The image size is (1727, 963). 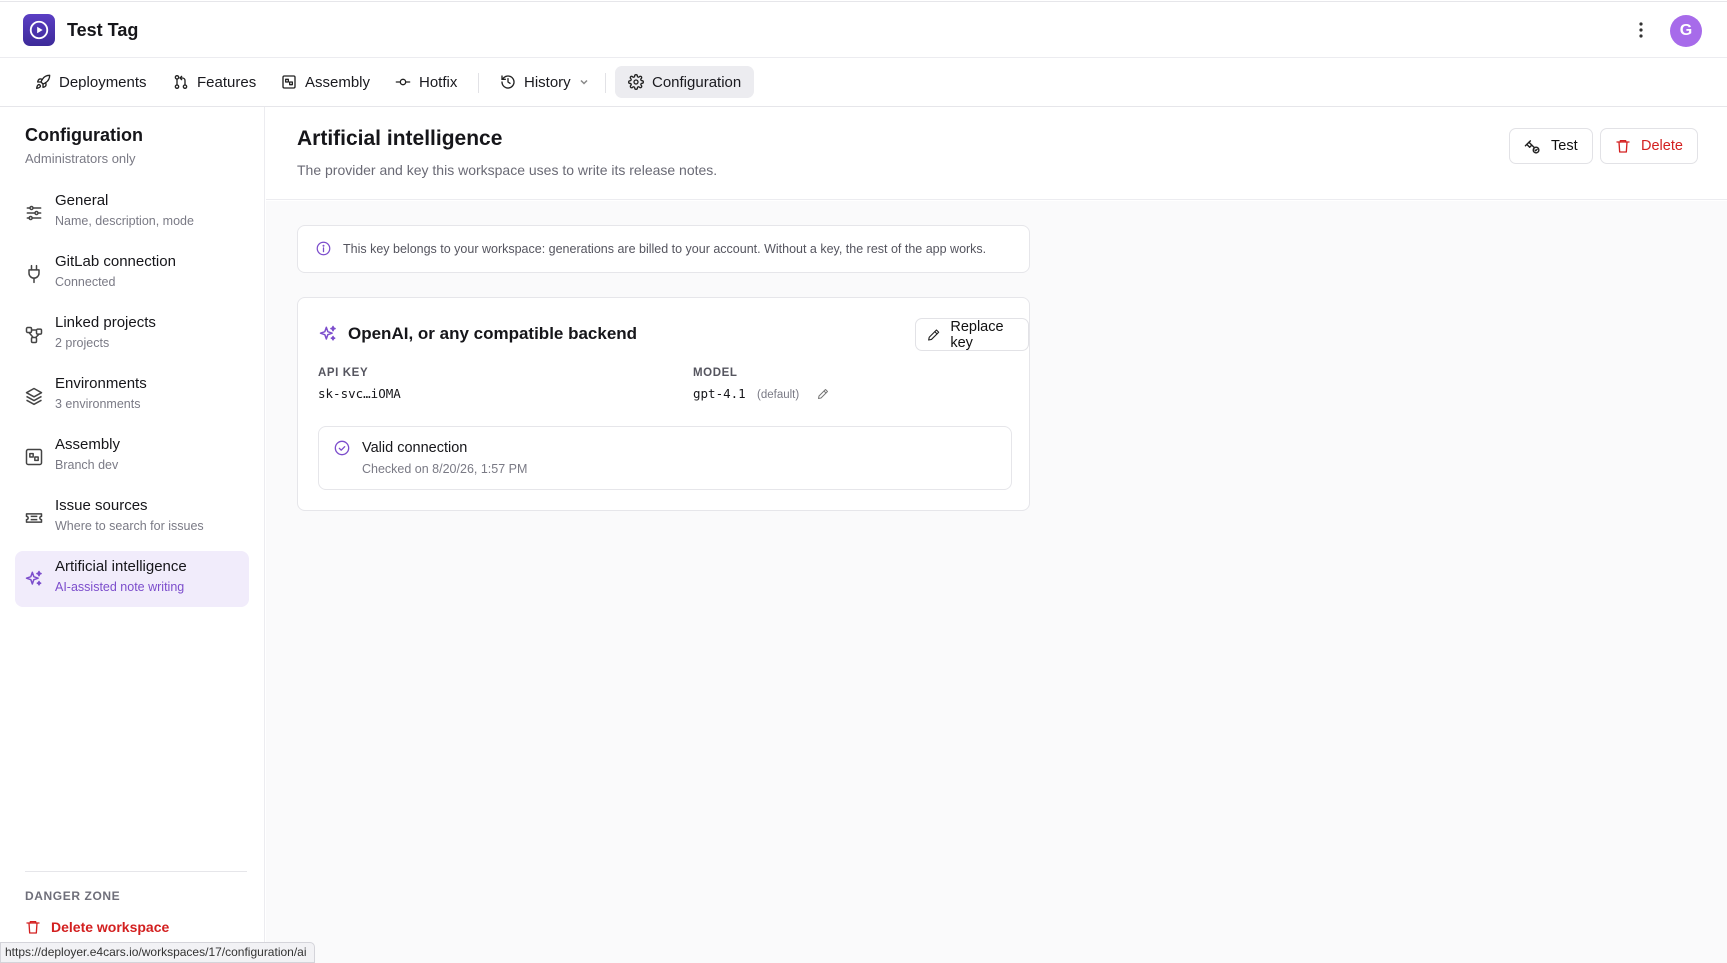 I want to click on tab-assembly: Assembly, so click(x=325, y=82).